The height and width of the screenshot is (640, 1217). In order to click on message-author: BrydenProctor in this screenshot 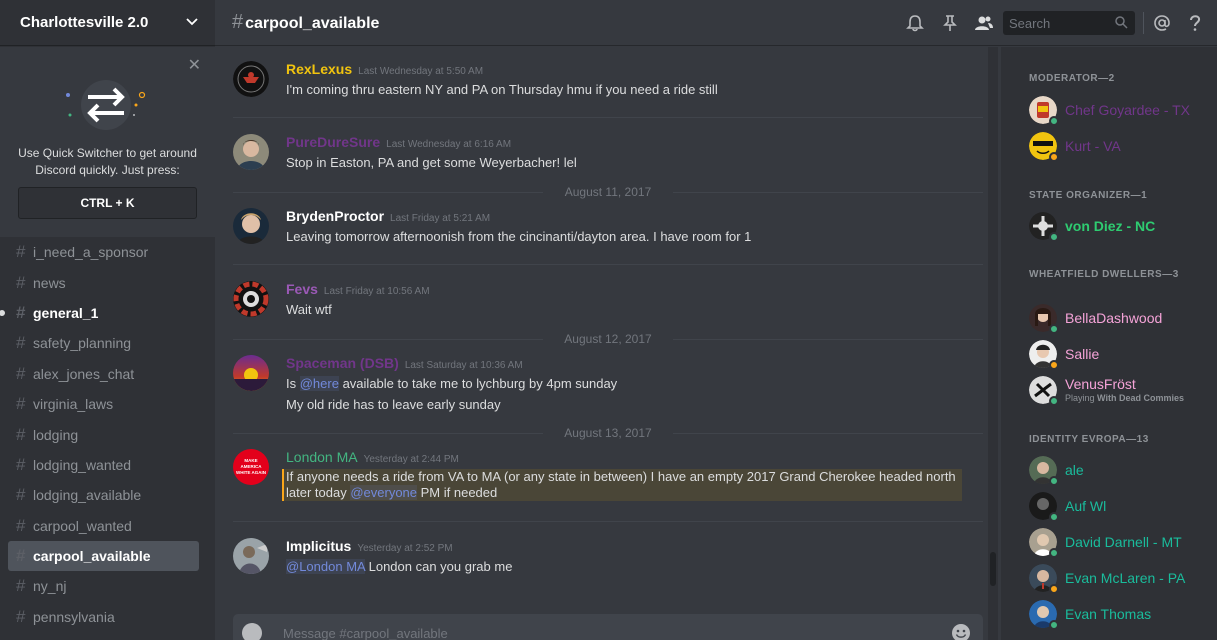, I will do `click(335, 216)`.